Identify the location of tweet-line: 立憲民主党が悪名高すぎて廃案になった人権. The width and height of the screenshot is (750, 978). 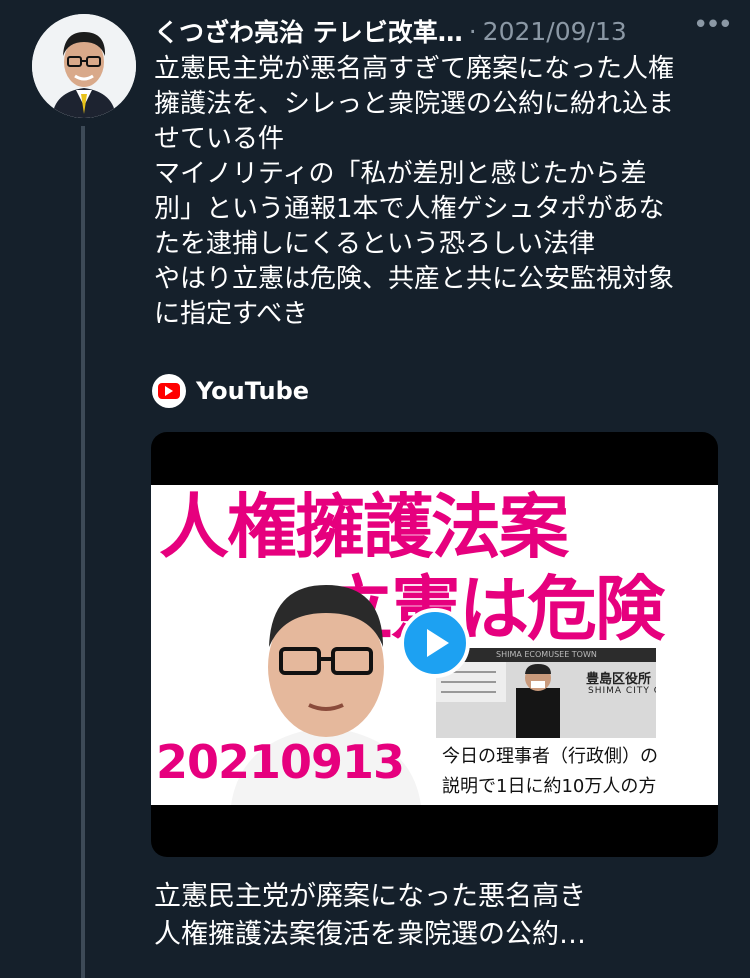
(414, 69).